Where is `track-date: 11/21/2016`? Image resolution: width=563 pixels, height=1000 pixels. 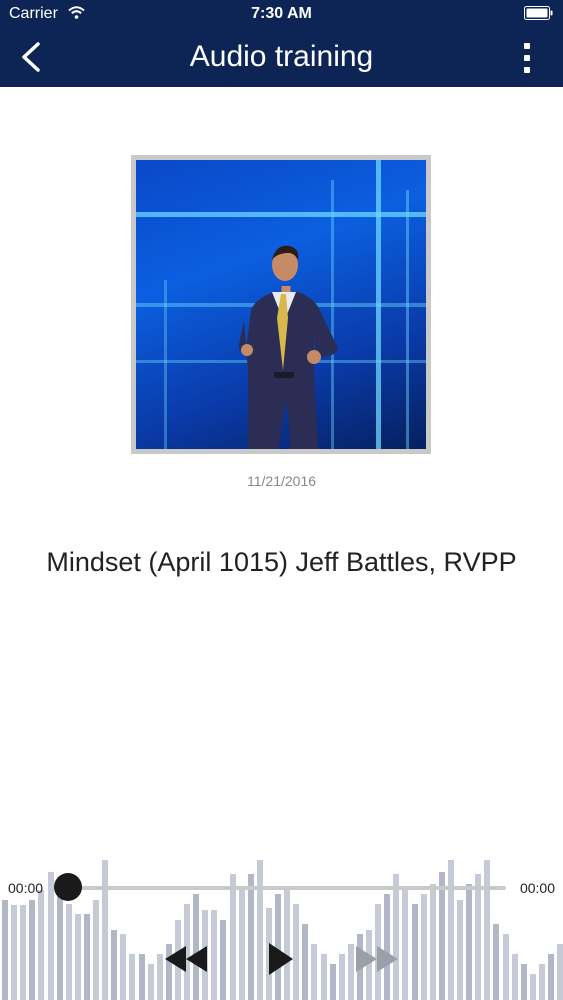
track-date: 11/21/2016 is located at coordinates (281, 481).